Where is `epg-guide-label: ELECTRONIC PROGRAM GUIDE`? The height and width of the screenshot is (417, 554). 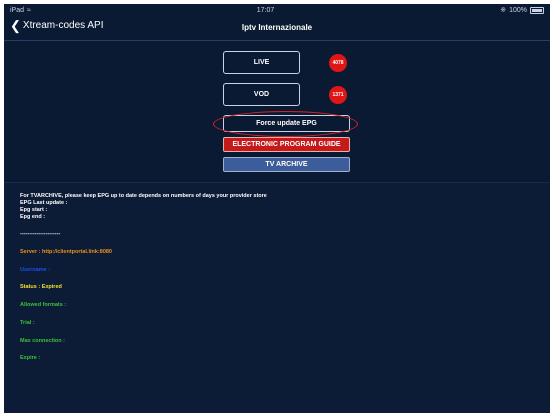
epg-guide-label: ELECTRONIC PROGRAM GUIDE is located at coordinates (286, 144).